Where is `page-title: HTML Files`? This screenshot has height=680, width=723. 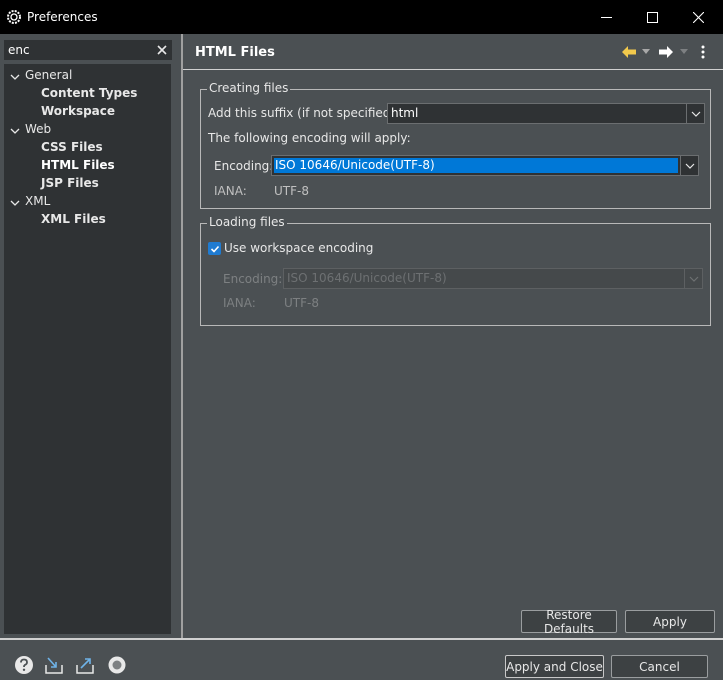 page-title: HTML Files is located at coordinates (235, 52).